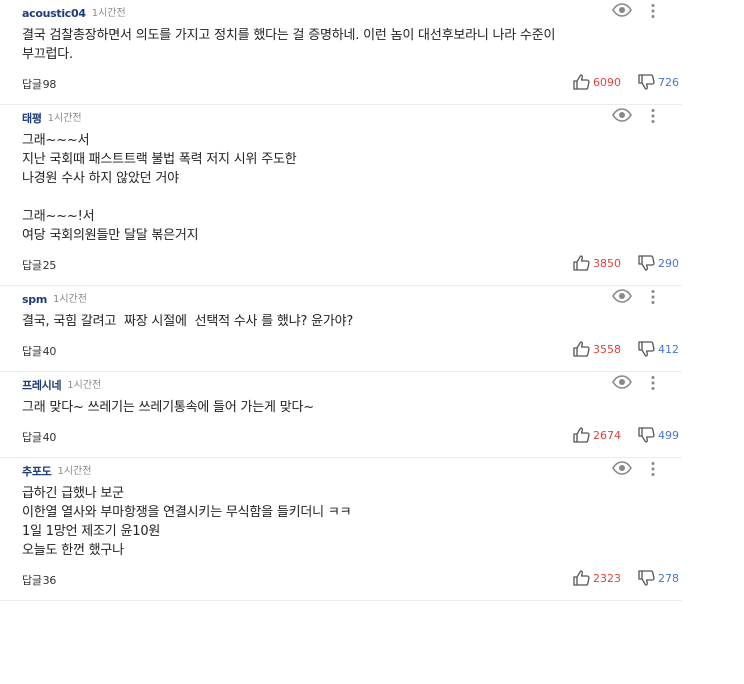  Describe the element at coordinates (352, 437) in the screenshot. I see `comment-footer: 답글40 2674 499` at that location.